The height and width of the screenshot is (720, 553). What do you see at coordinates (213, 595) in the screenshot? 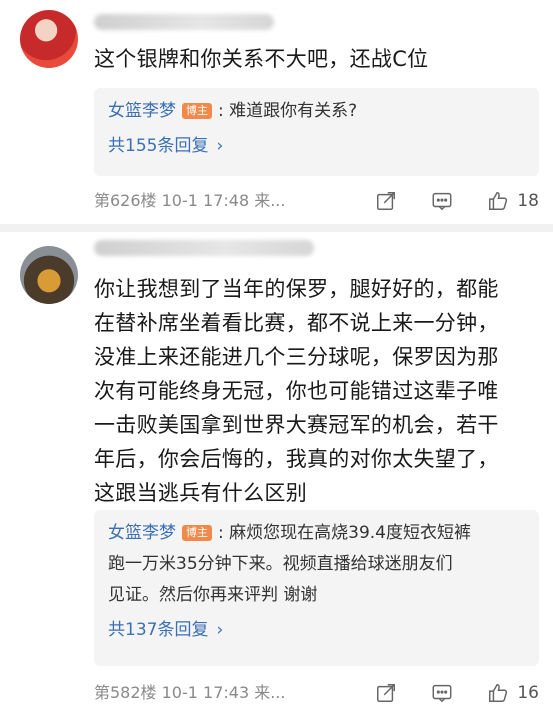
I see `reply-line: 见证。然后你再来评判 谢谢` at bounding box center [213, 595].